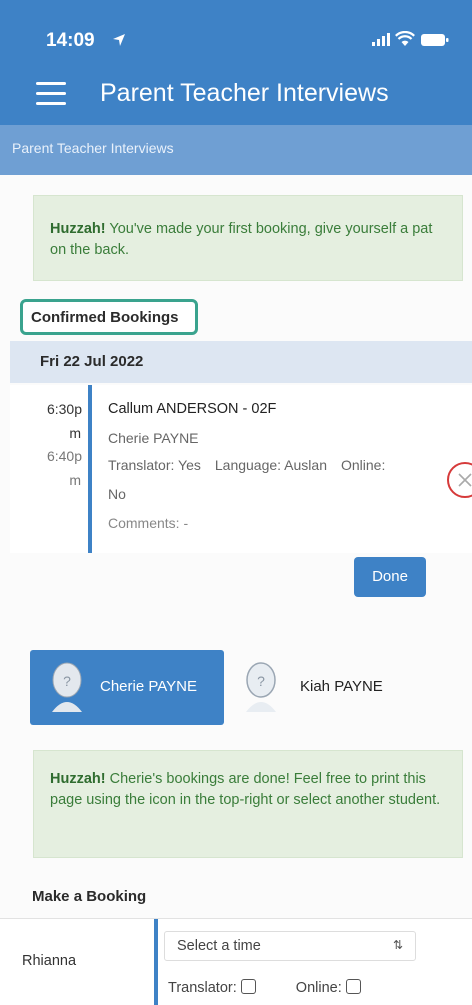  I want to click on student-tab-cherie: ? Cherie PAYNE, so click(127, 687).